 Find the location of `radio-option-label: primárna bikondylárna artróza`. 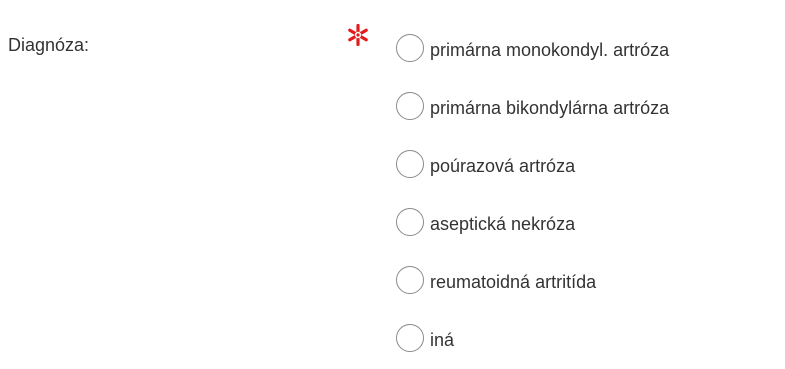

radio-option-label: primárna bikondylárna artróza is located at coordinates (550, 108).